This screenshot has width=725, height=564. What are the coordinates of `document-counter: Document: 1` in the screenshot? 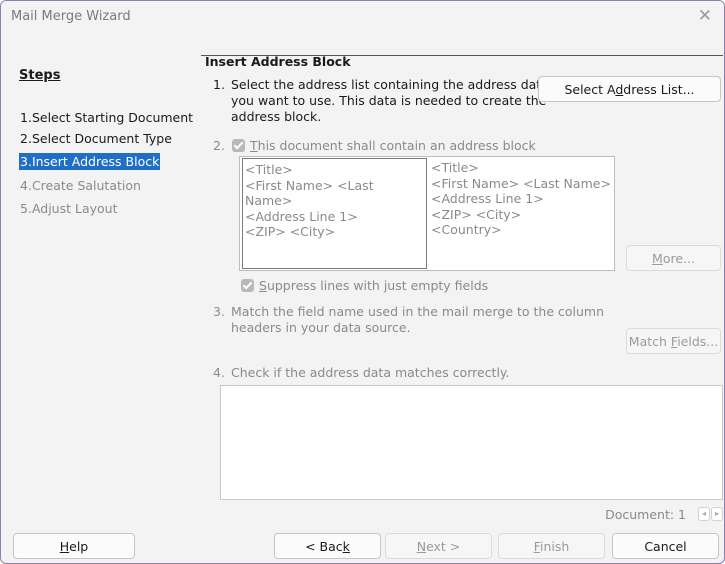 It's located at (645, 514).